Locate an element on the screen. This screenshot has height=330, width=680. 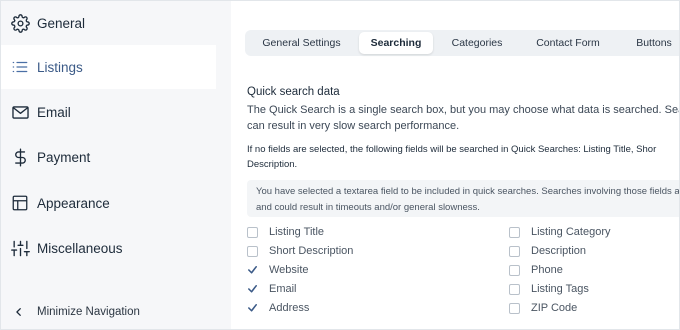
tab-categories: Categories is located at coordinates (477, 43).